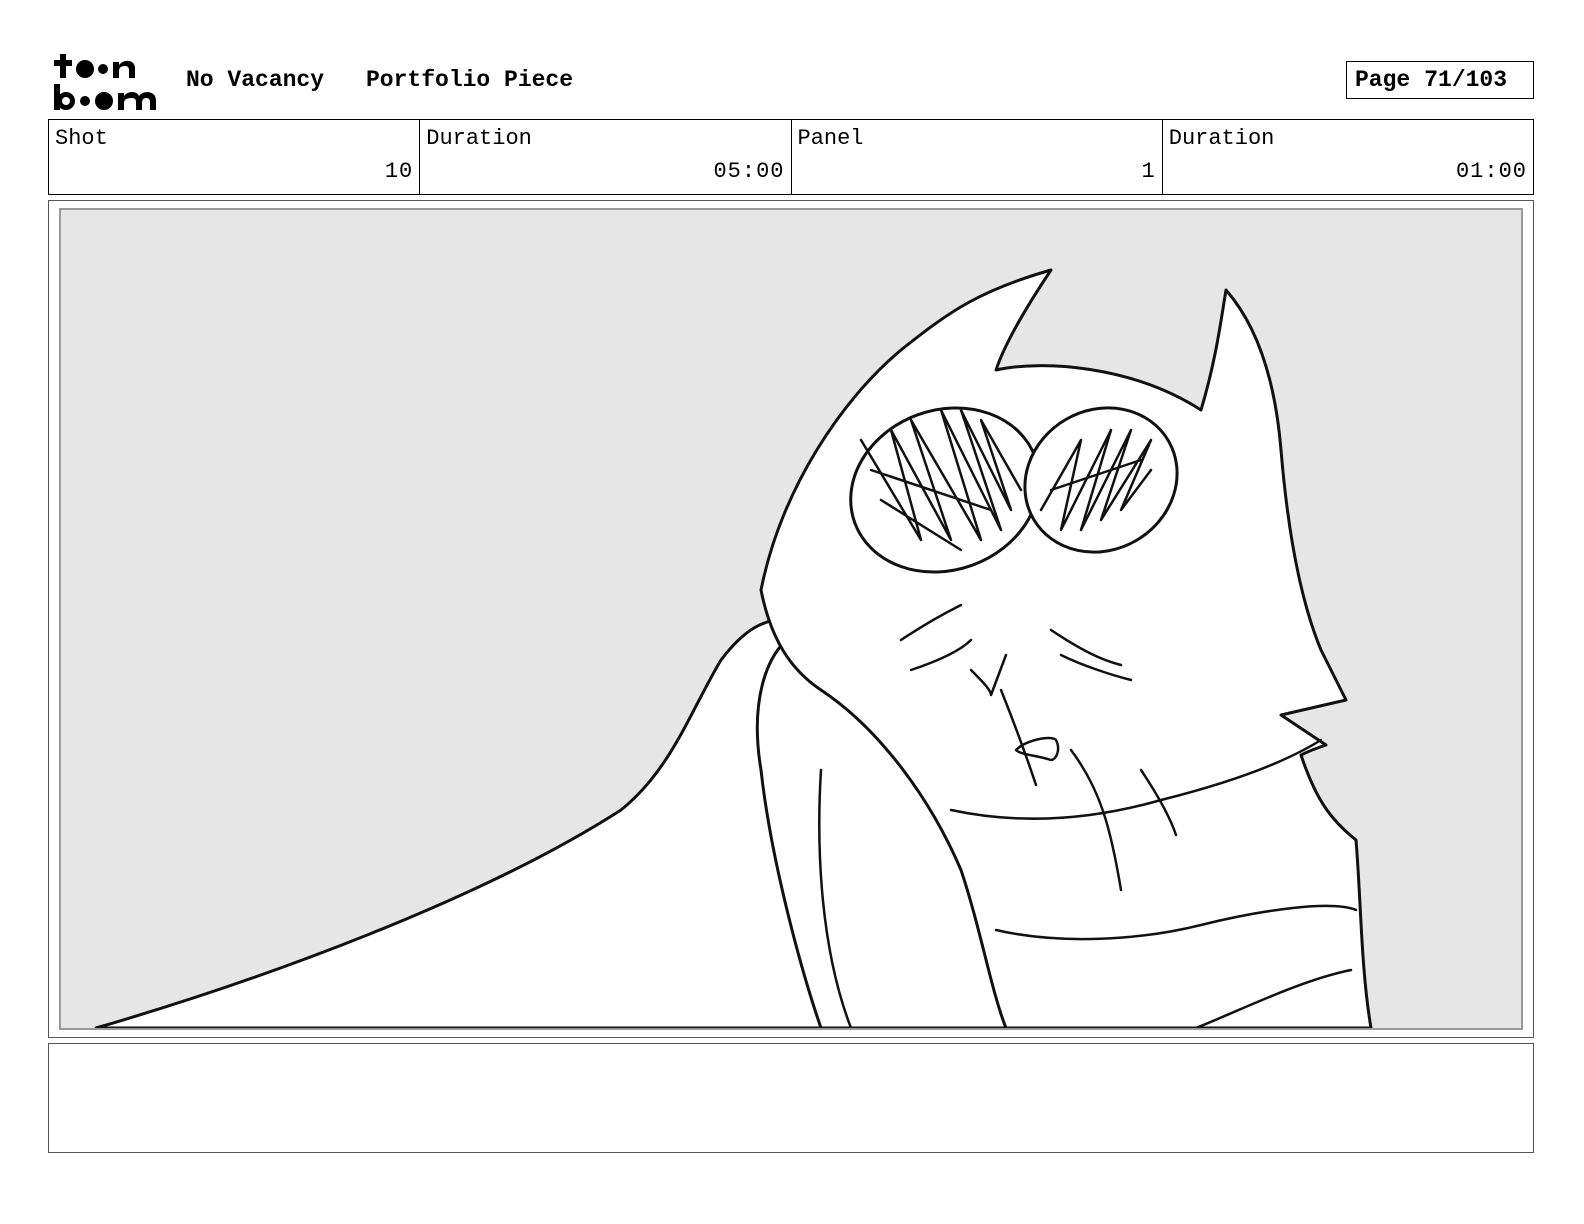 This screenshot has width=1584, height=1224. What do you see at coordinates (479, 138) in the screenshot?
I see `shot-duration-label: Duration` at bounding box center [479, 138].